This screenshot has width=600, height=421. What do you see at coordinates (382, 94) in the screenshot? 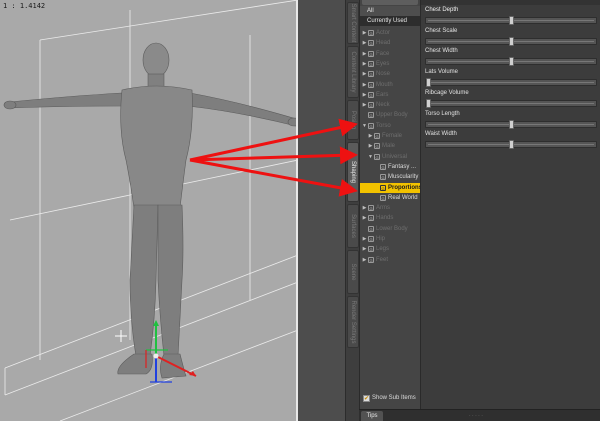
I see `category-item-label: Ears` at bounding box center [382, 94].